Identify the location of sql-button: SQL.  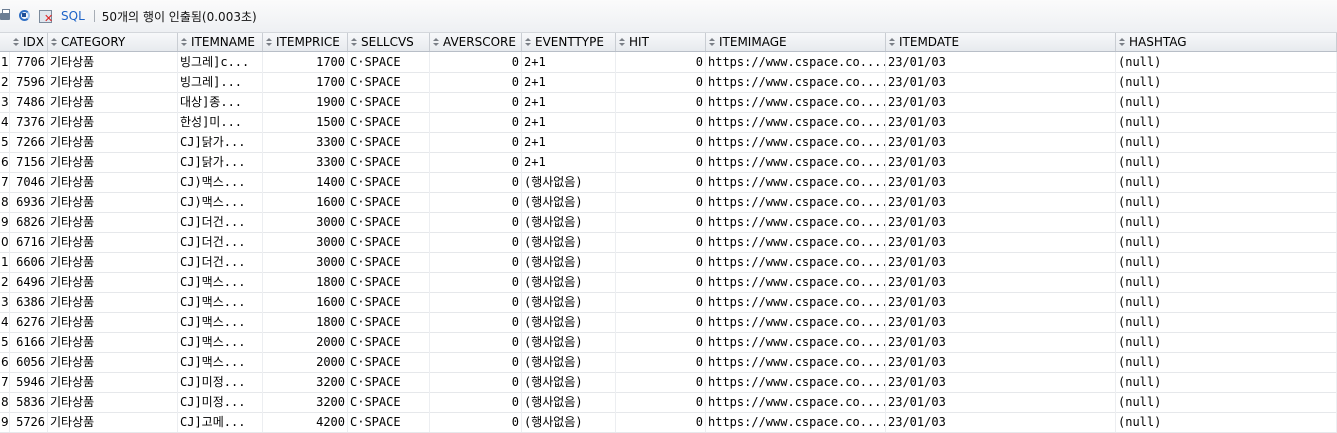
(73, 16).